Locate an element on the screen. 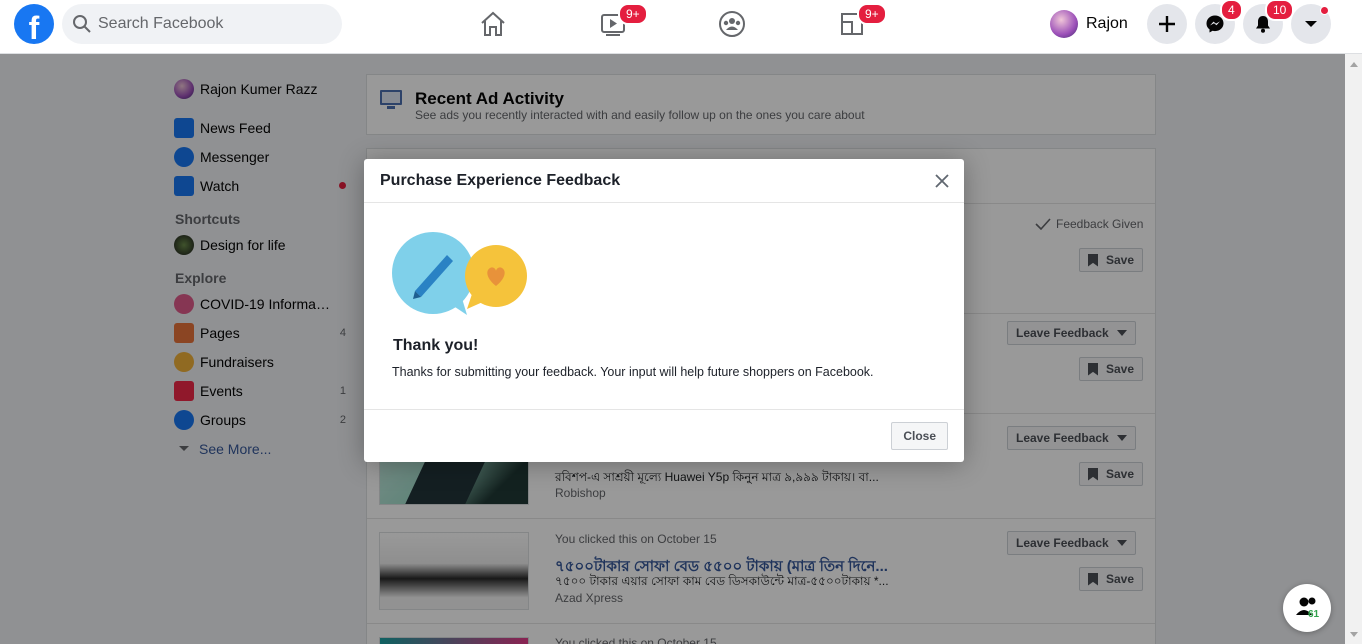 The height and width of the screenshot is (644, 1362). avatar is located at coordinates (1064, 24).